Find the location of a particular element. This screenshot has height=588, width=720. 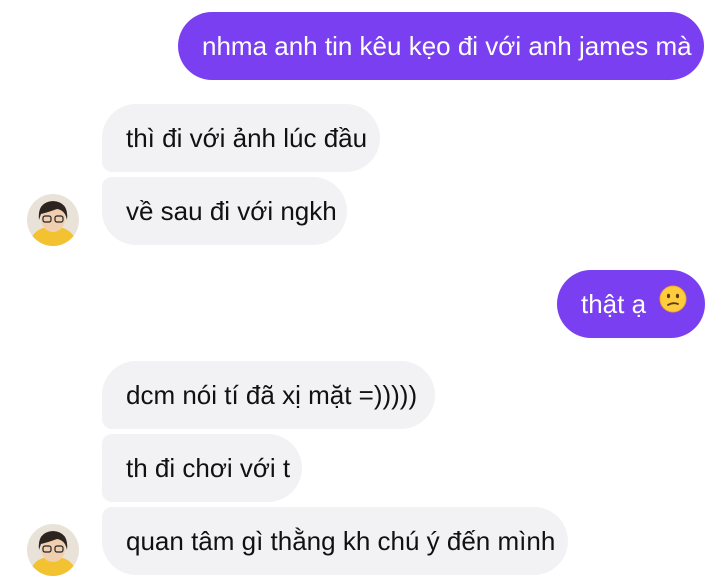

message-text: dcm nói tí đã xị mặt =))))) is located at coordinates (272, 395).